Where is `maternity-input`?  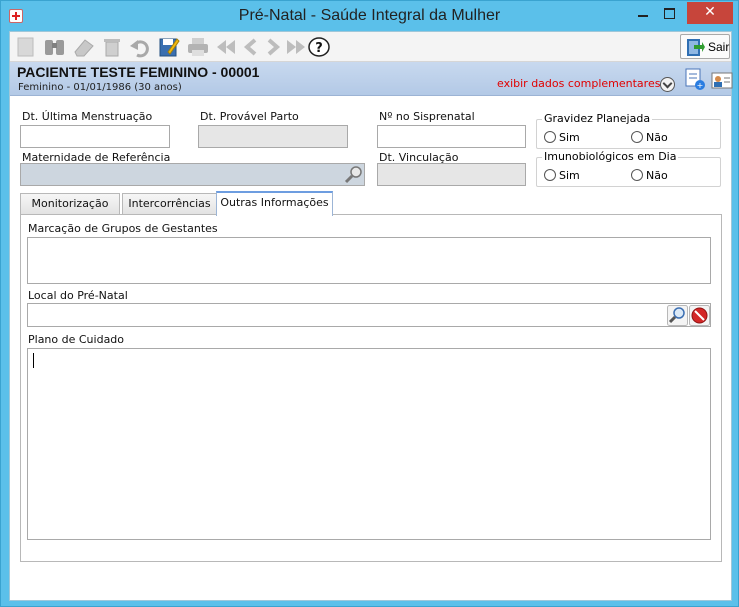
maternity-input is located at coordinates (192, 174).